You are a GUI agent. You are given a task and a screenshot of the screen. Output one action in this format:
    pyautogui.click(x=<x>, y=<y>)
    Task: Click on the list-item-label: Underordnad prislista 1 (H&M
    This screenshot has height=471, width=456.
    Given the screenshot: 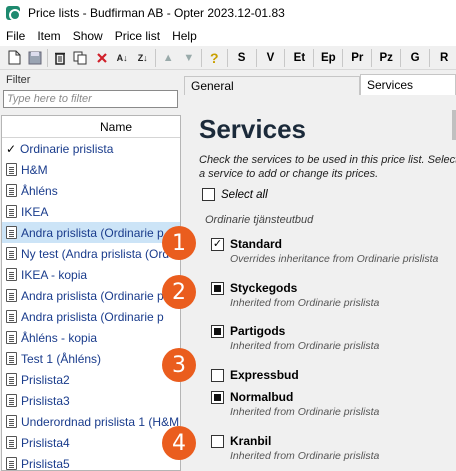 What is the action you would take?
    pyautogui.click(x=100, y=421)
    